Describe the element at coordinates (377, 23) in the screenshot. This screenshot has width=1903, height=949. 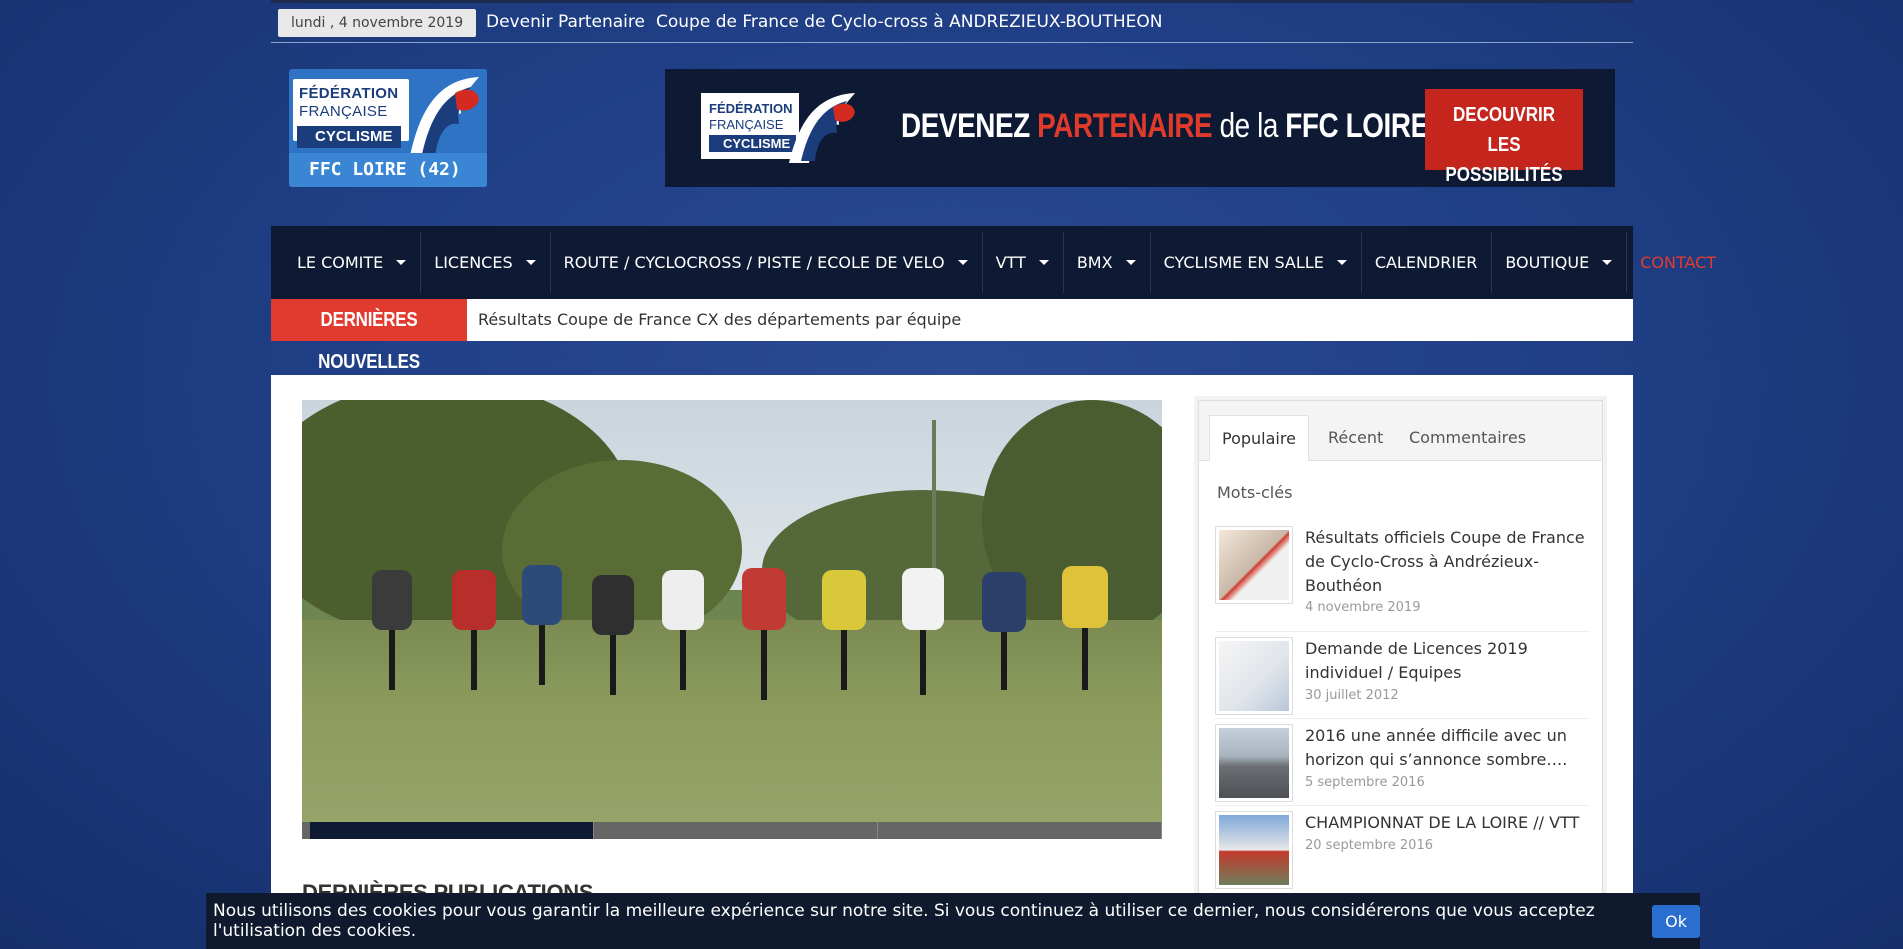
I see `date-badge: lundi , 4 novembre 2019` at that location.